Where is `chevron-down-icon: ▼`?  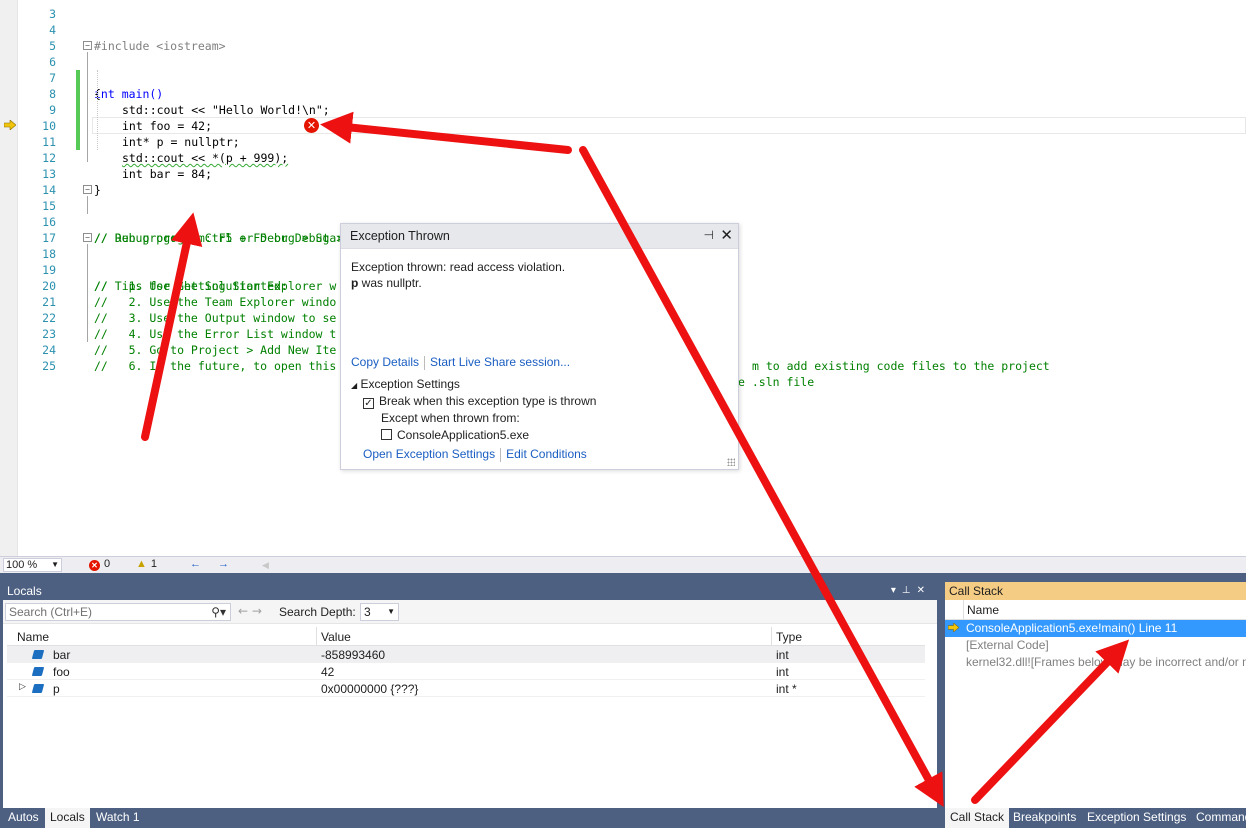 chevron-down-icon: ▼ is located at coordinates (55, 564).